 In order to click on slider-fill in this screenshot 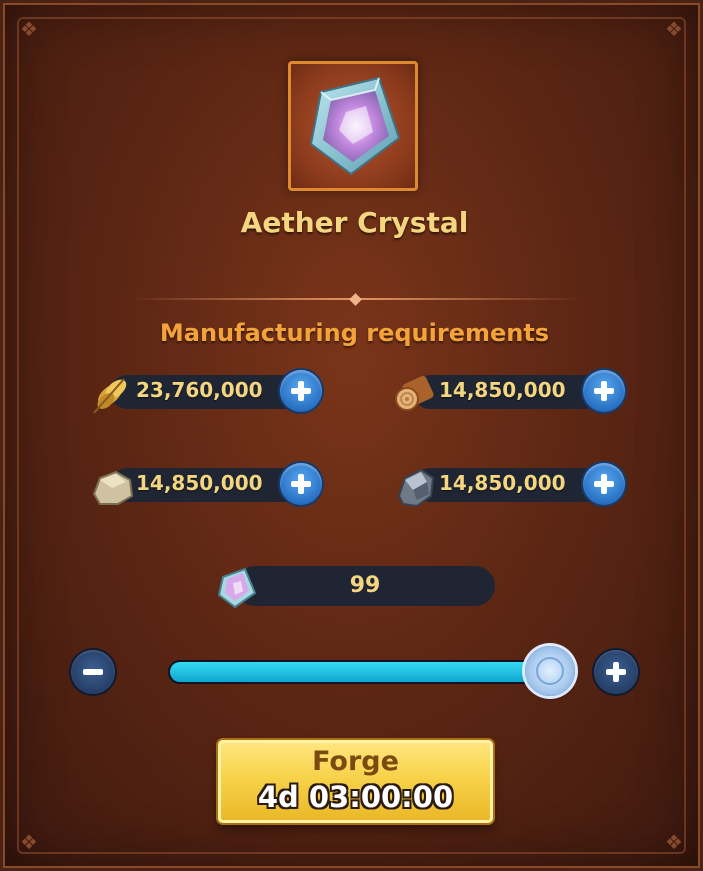, I will do `click(360, 672)`.